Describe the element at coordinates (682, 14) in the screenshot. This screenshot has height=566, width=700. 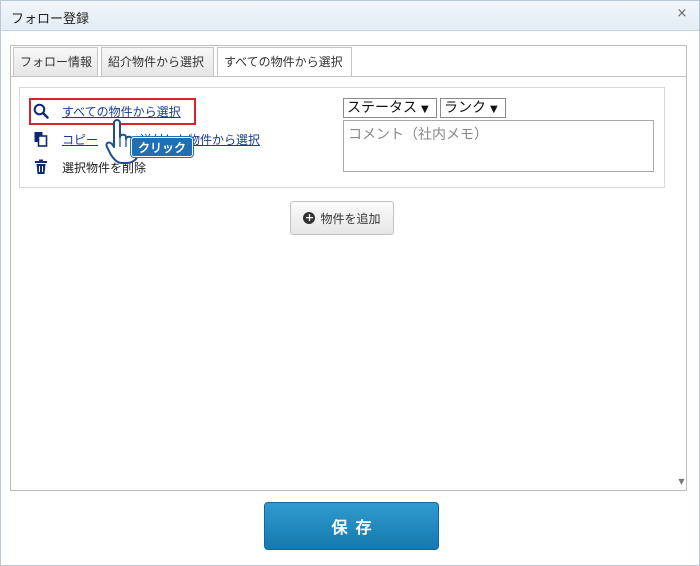
I see `close-icon: ×` at that location.